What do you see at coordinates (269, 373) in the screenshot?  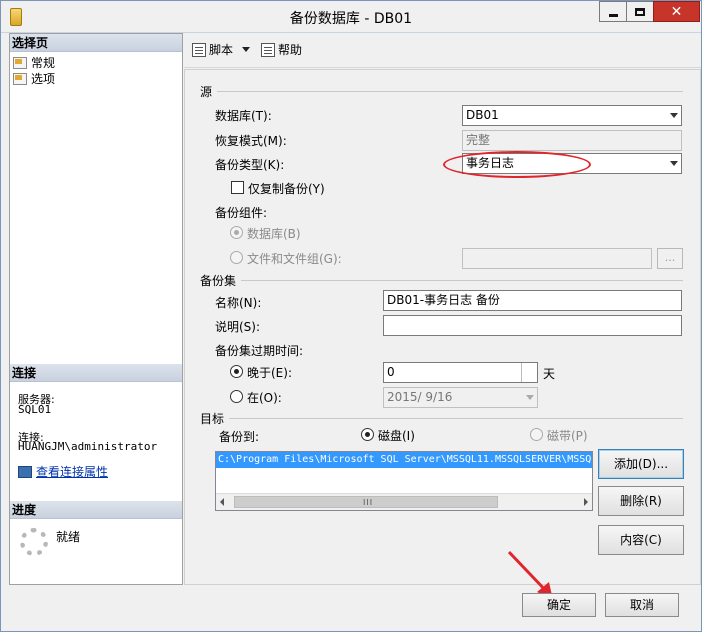 I see `expire-after-label: 晚于(E):` at bounding box center [269, 373].